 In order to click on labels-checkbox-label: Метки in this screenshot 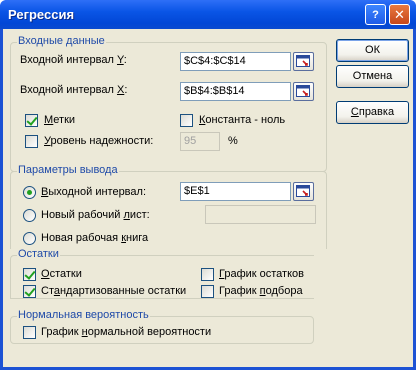, I will do `click(60, 120)`.